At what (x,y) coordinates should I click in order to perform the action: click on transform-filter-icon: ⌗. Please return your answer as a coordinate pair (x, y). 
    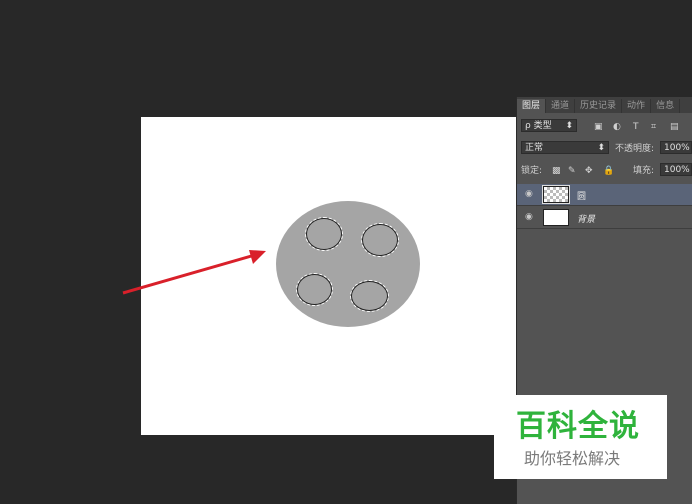
    Looking at the image, I should click on (653, 127).